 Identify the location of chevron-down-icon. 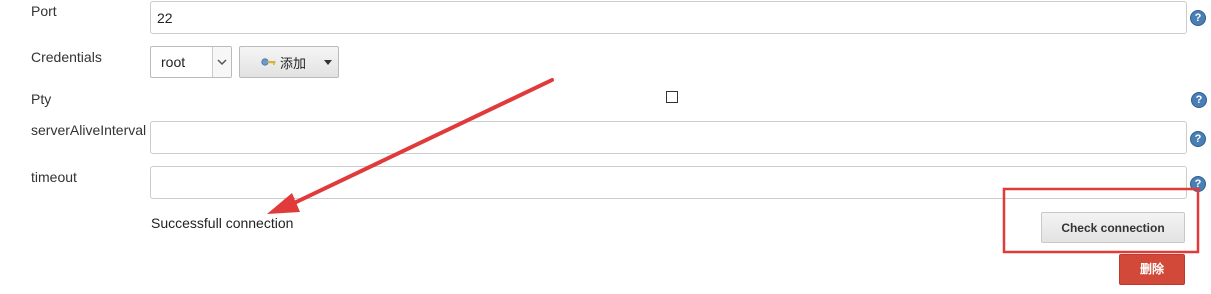
(221, 62).